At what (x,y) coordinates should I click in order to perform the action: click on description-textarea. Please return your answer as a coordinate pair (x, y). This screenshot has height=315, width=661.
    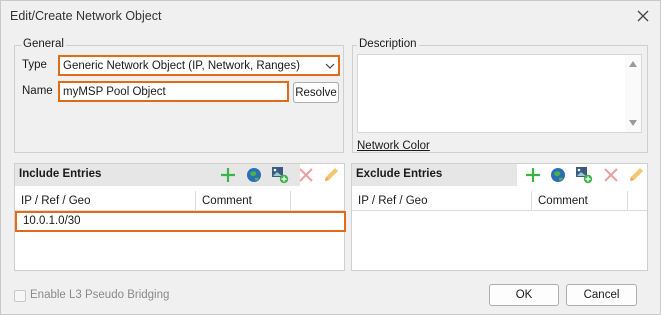
    Looking at the image, I should click on (499, 93).